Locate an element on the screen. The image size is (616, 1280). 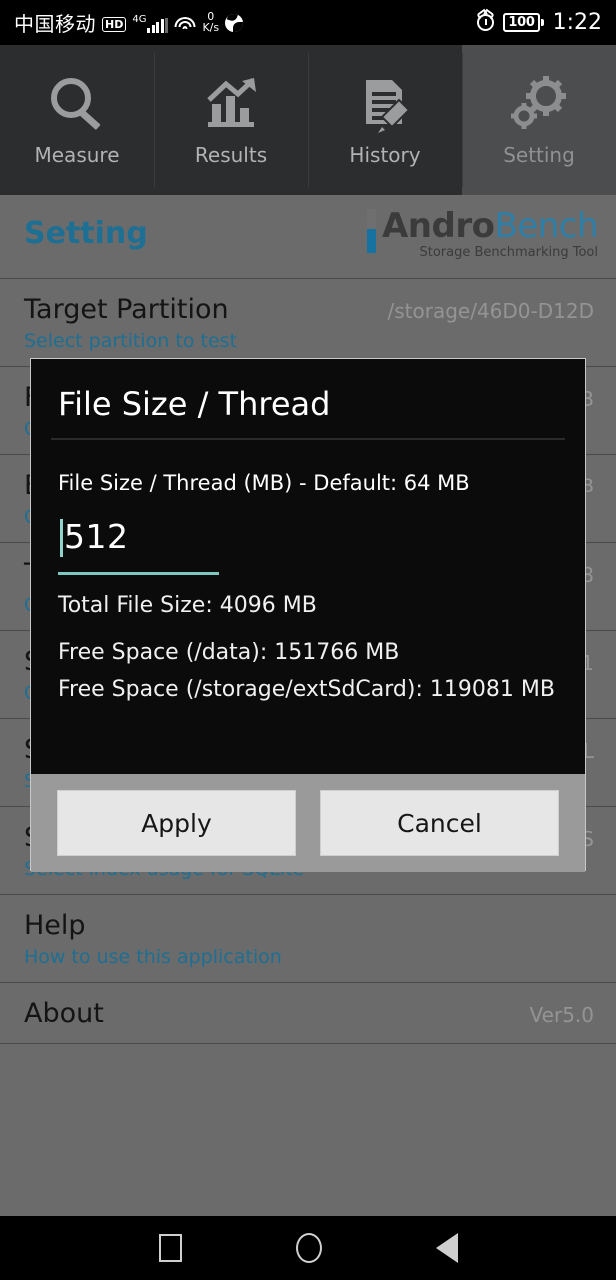
dialog-title: File Size / Thread is located at coordinates (194, 404).